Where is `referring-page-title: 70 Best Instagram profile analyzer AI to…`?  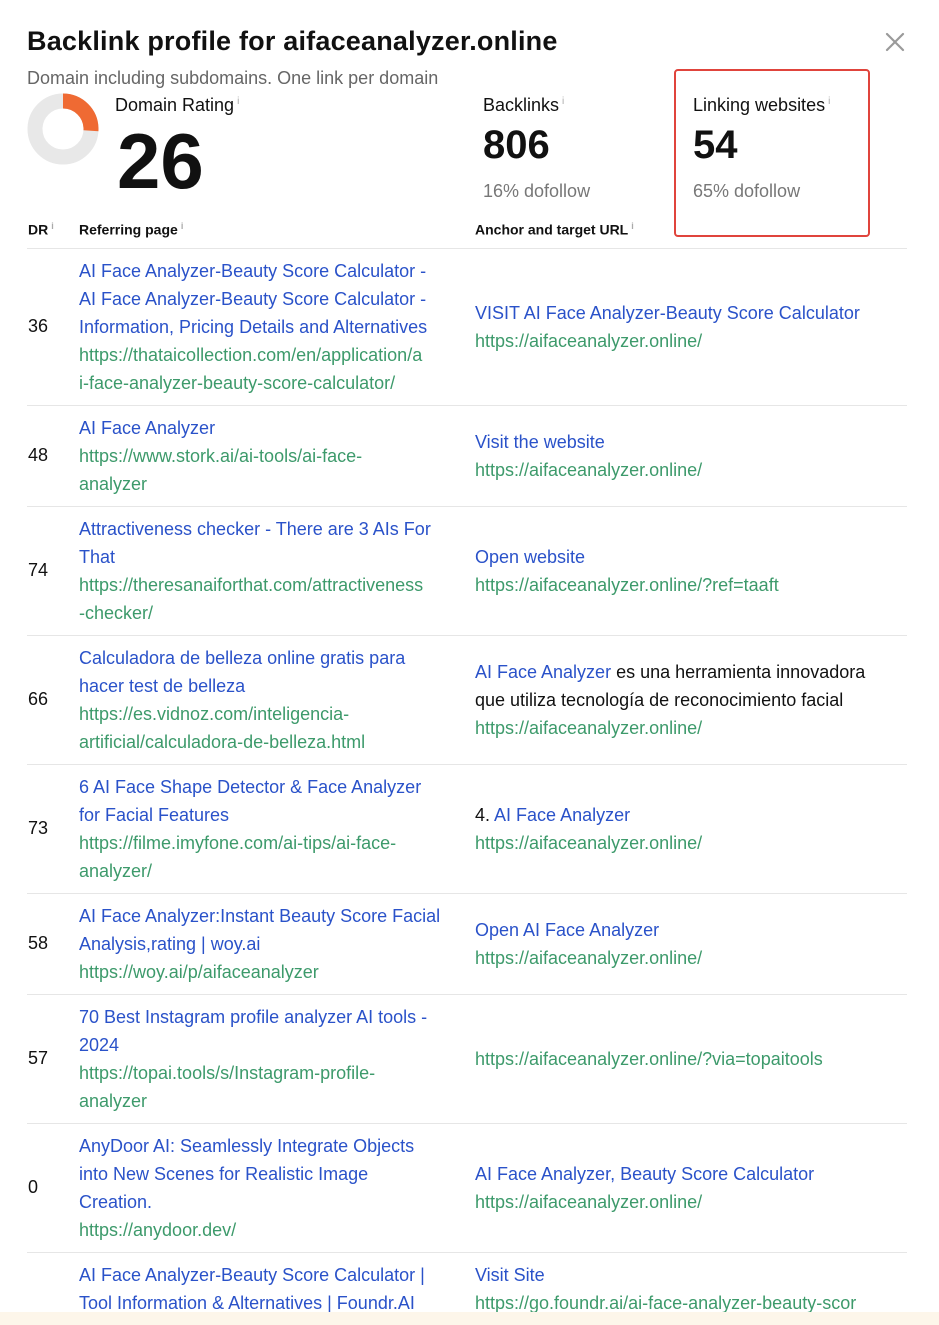 referring-page-title: 70 Best Instagram profile analyzer AI to… is located at coordinates (271, 1017).